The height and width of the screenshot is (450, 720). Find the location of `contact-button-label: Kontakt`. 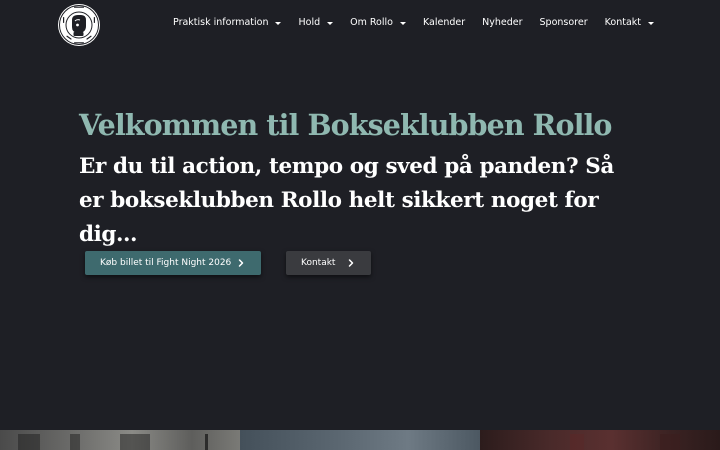

contact-button-label: Kontakt is located at coordinates (318, 263).